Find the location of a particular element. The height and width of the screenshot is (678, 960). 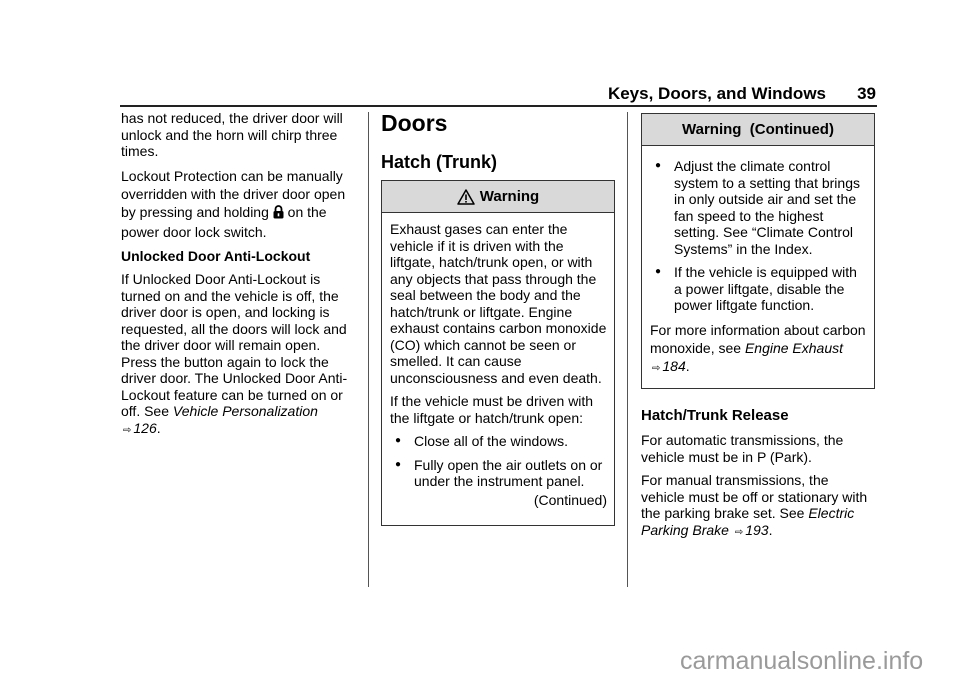

column-2: Doors Hatch (Trunk) is located at coordinates (498, 141).